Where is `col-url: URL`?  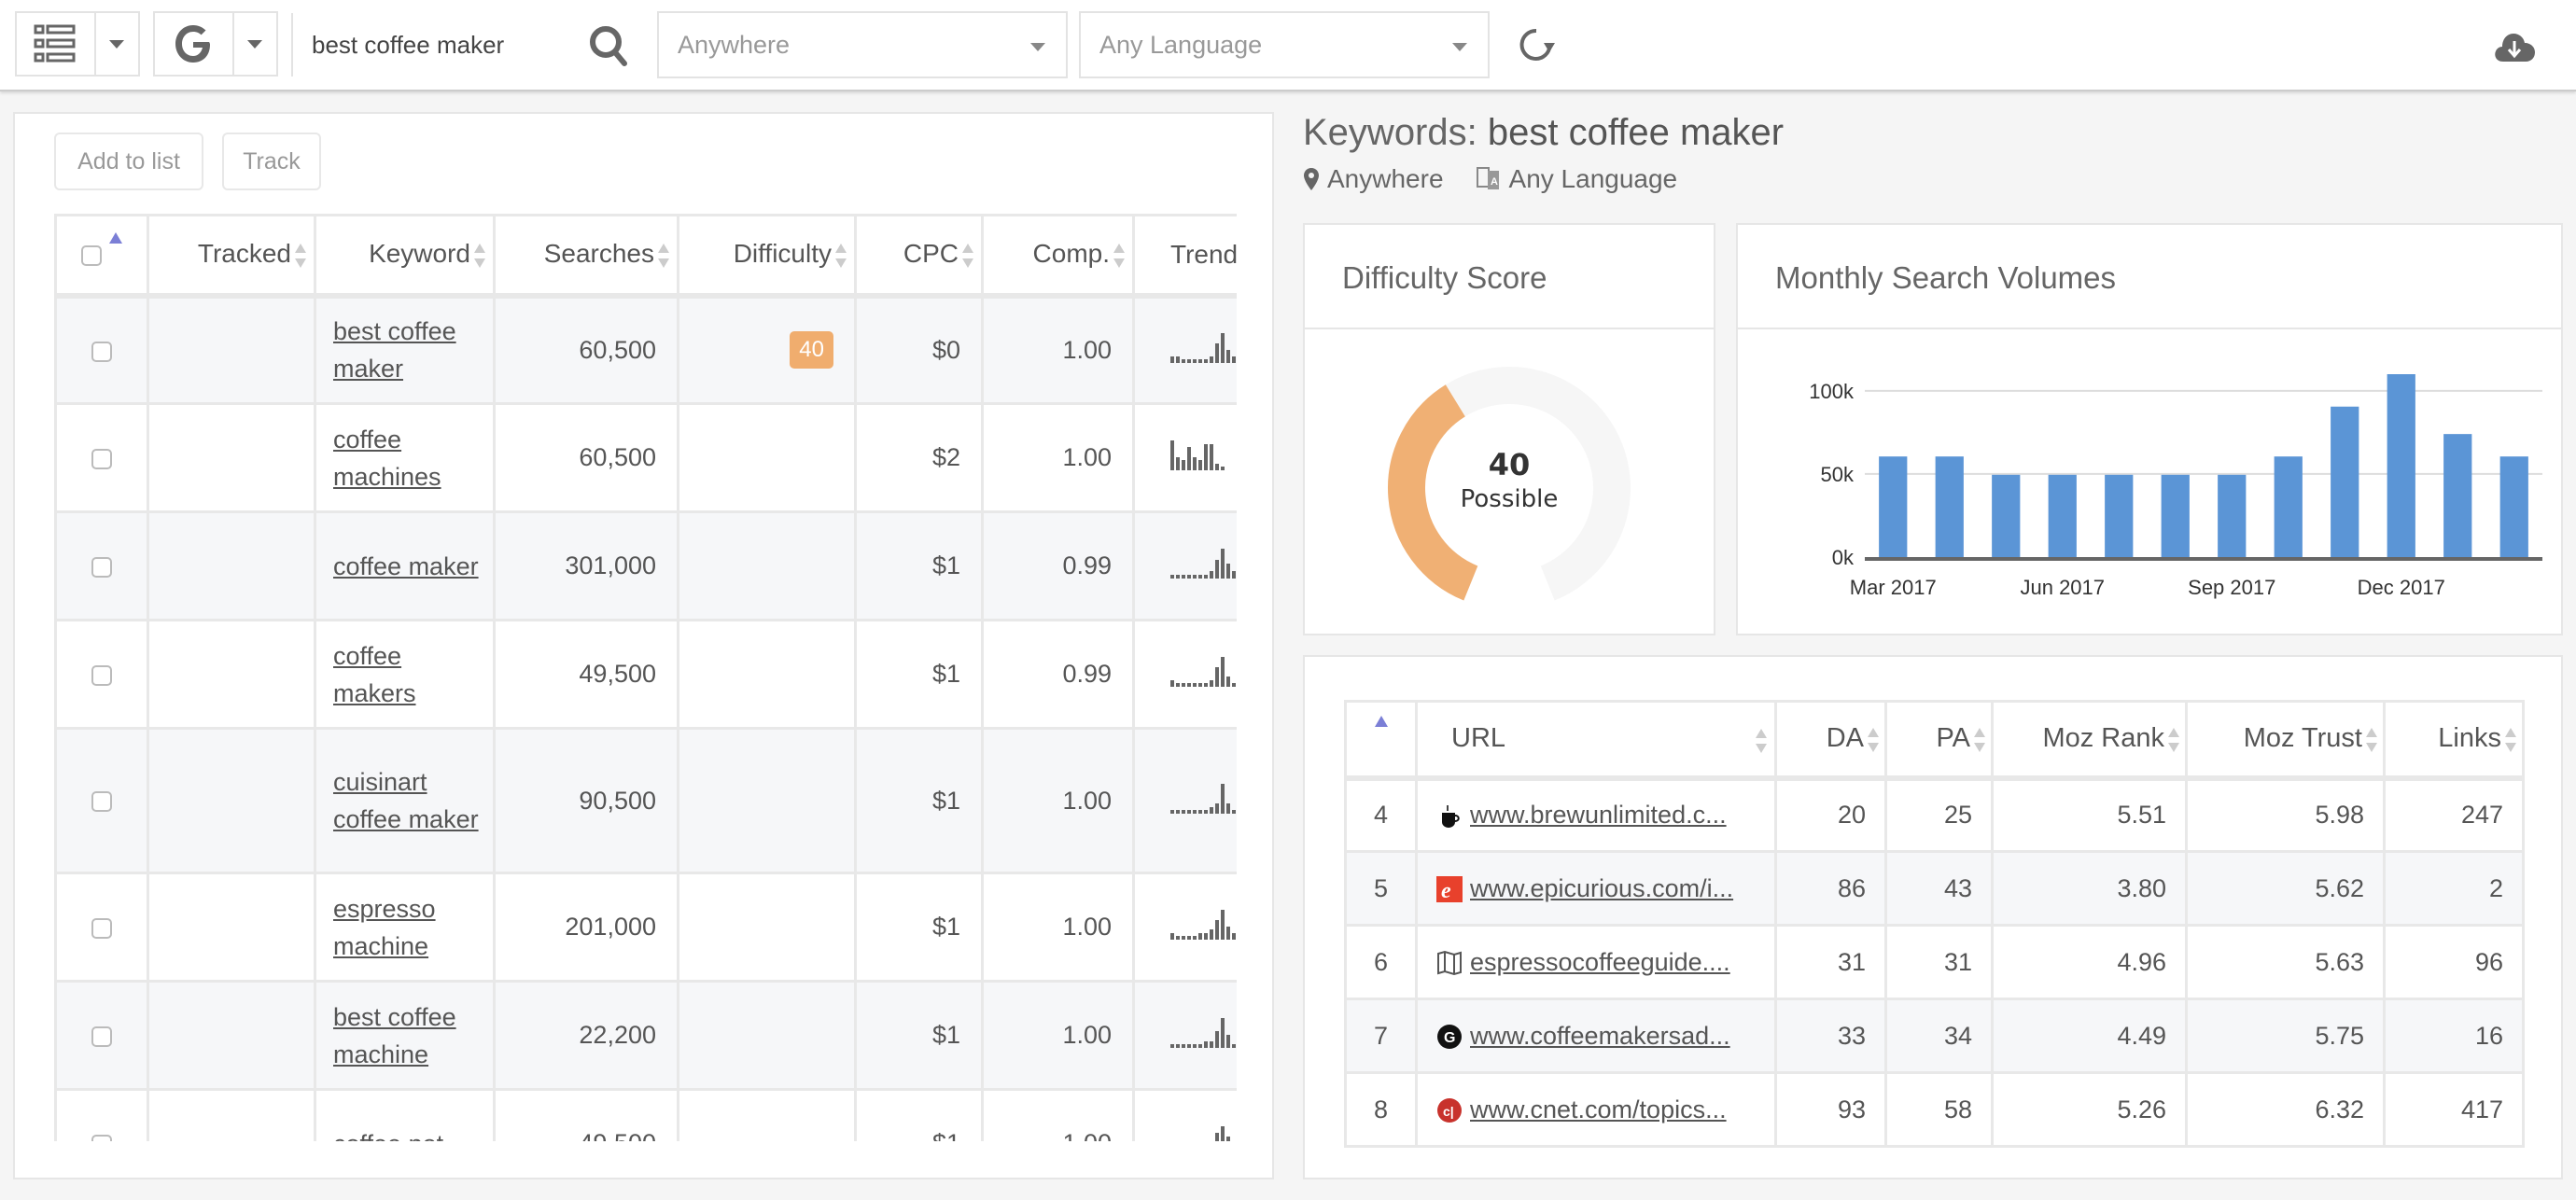
col-url: URL is located at coordinates (1596, 739).